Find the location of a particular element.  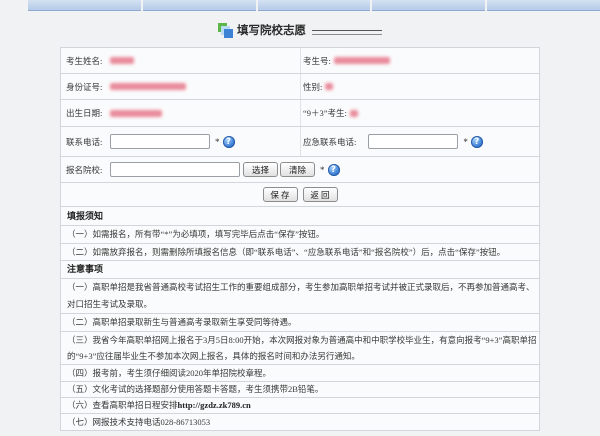

emergency-phone-input is located at coordinates (413, 141).